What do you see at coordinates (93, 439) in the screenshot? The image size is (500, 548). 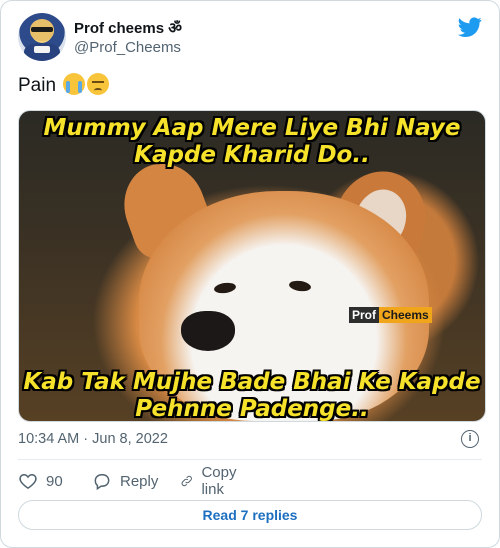 I see `tweet-timestamp: 10:34 AM · Jun 8, 2022` at bounding box center [93, 439].